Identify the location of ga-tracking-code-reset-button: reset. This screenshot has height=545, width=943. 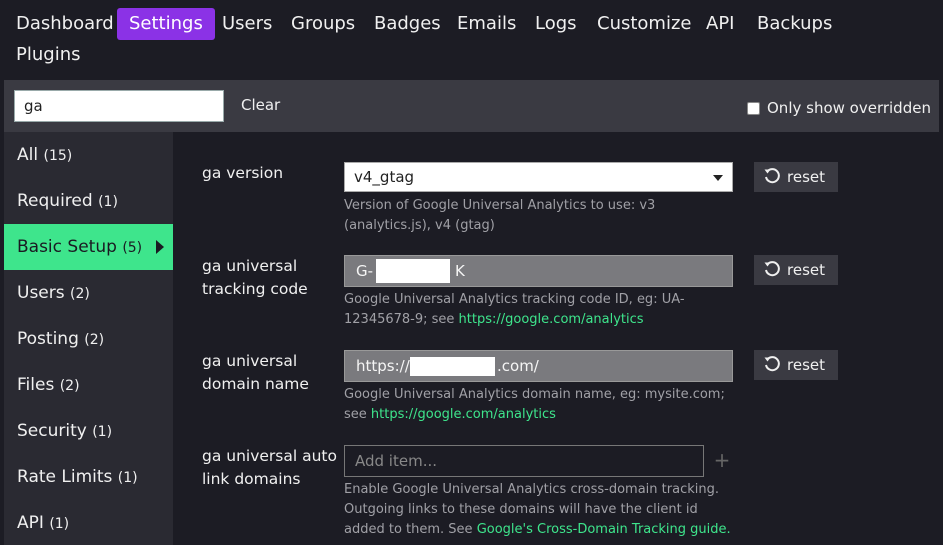
(796, 270).